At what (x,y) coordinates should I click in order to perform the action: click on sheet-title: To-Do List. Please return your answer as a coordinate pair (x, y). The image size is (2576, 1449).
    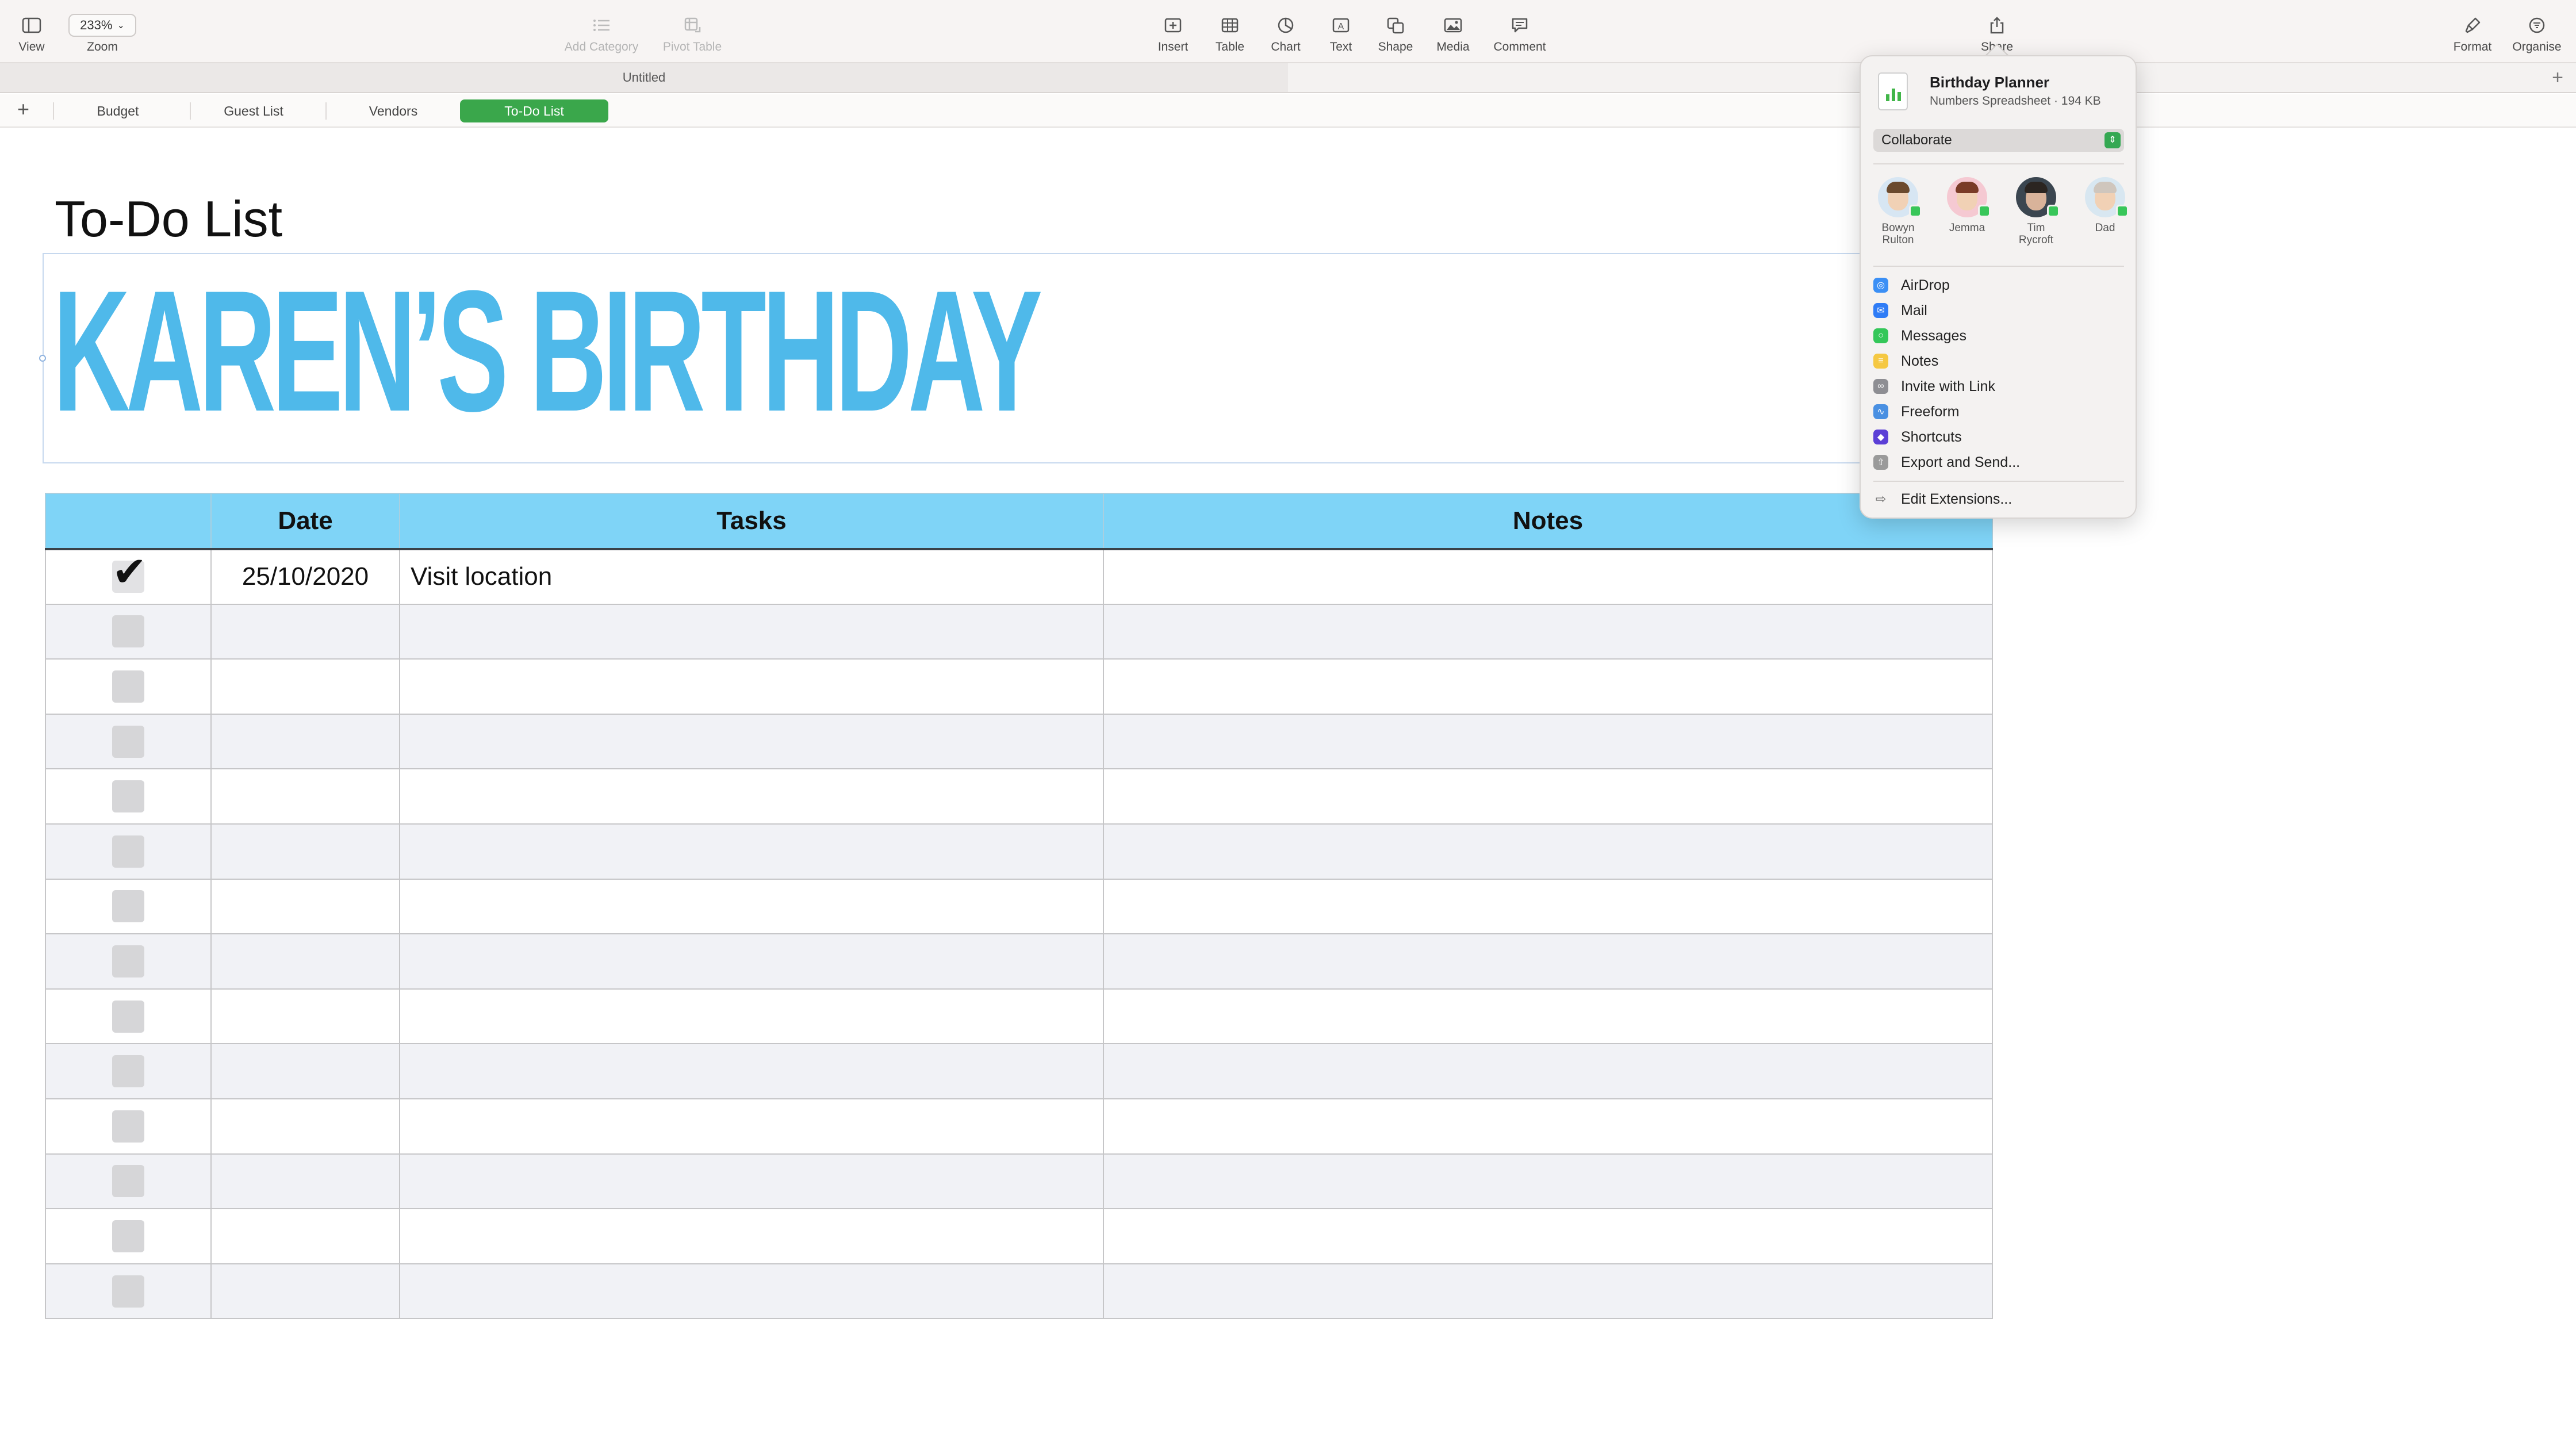
    Looking at the image, I should click on (168, 219).